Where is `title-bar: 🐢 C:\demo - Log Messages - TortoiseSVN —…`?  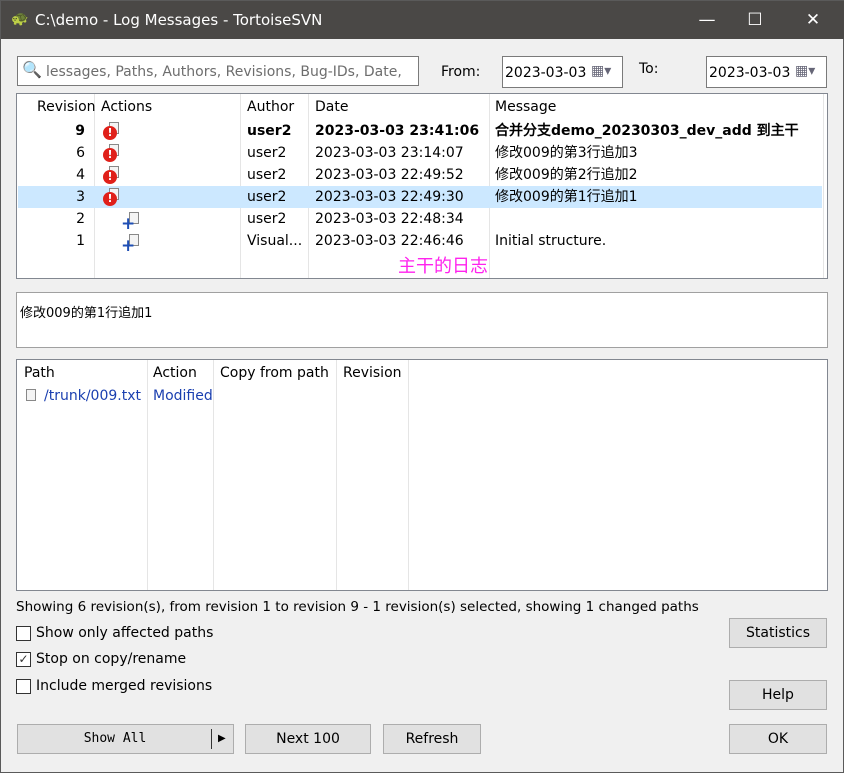
title-bar: 🐢 C:\demo - Log Messages - TortoiseSVN —… is located at coordinates (422, 20).